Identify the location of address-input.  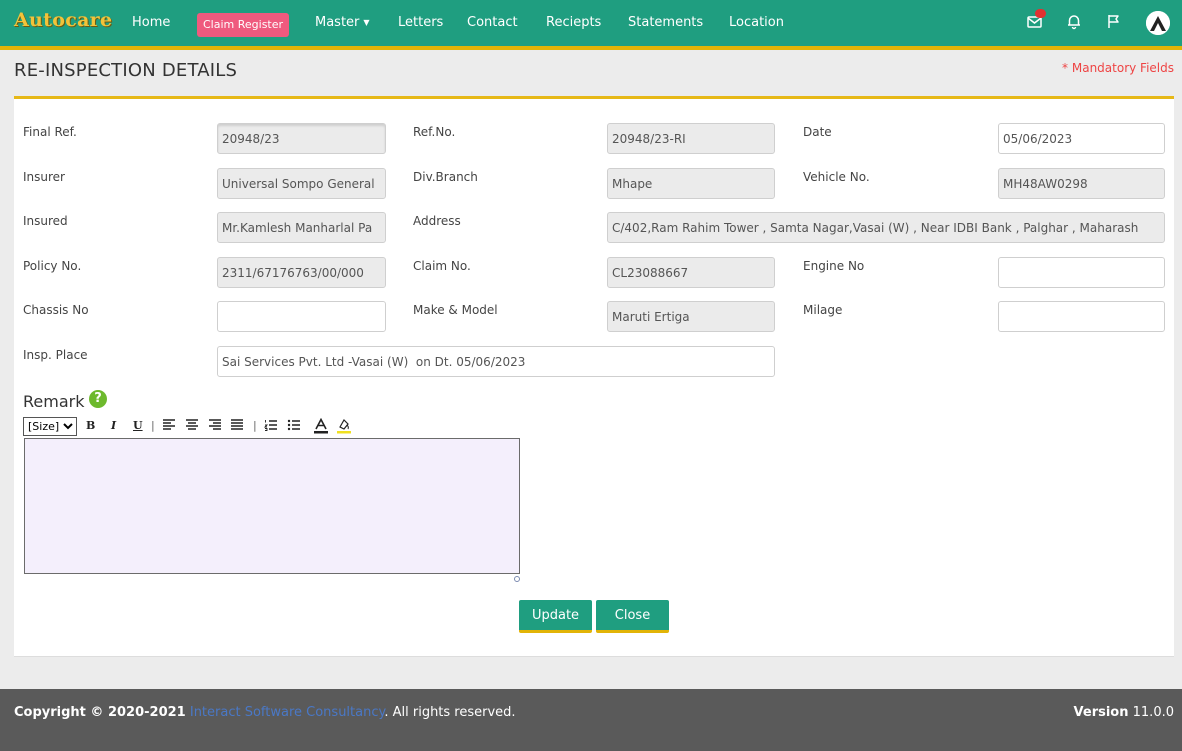
(886, 227).